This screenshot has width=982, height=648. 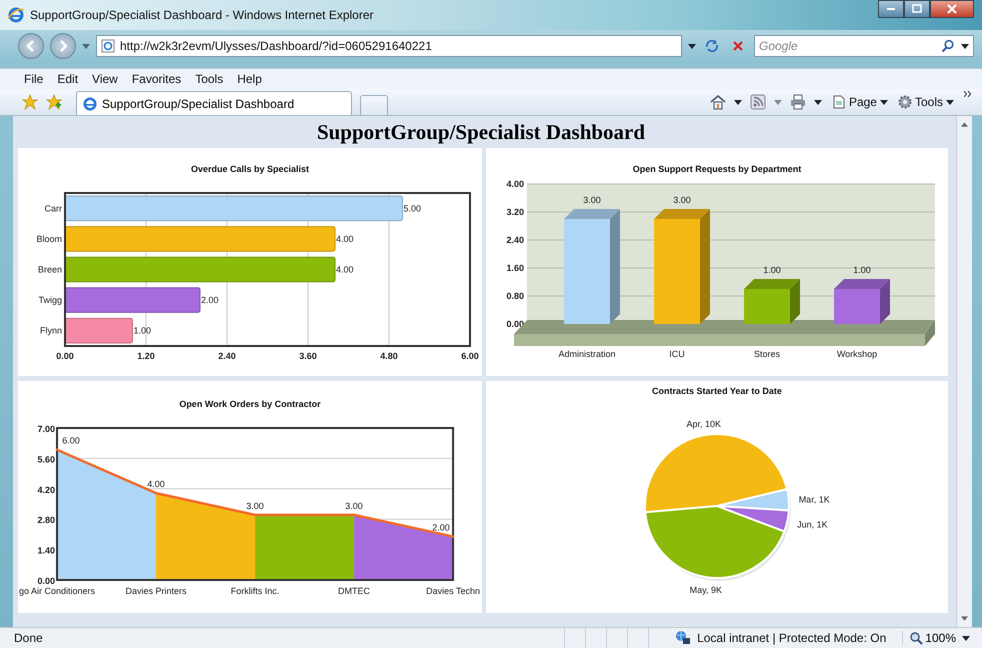 What do you see at coordinates (47, 489) in the screenshot?
I see `axis-tick-label: 4.20` at bounding box center [47, 489].